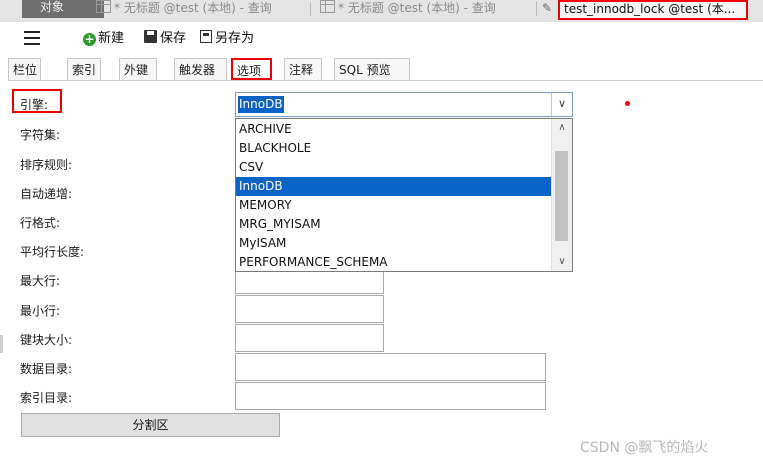  Describe the element at coordinates (394, 148) in the screenshot. I see `engine-option: BLACKHOLE` at that location.